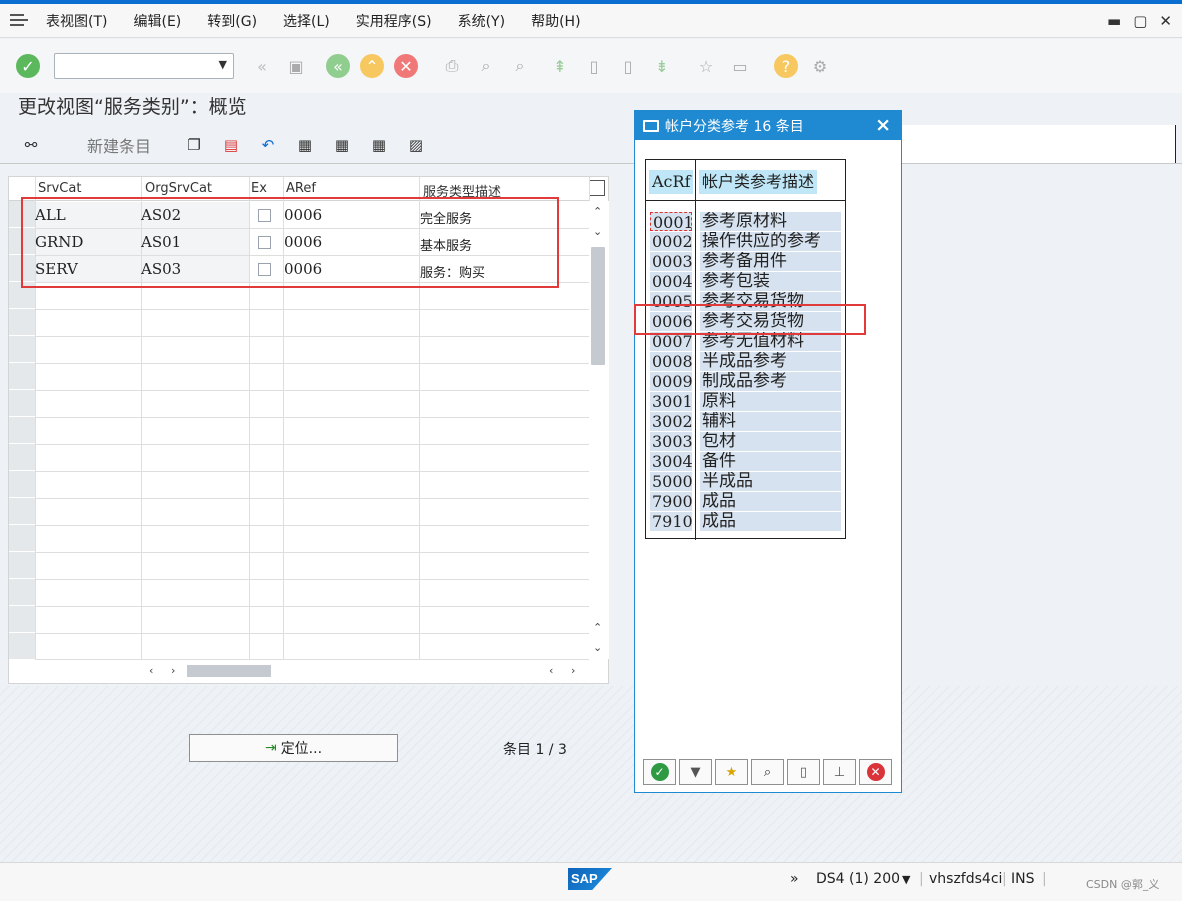  Describe the element at coordinates (229, 671) in the screenshot. I see `horizontal-scroll-thumb` at that location.